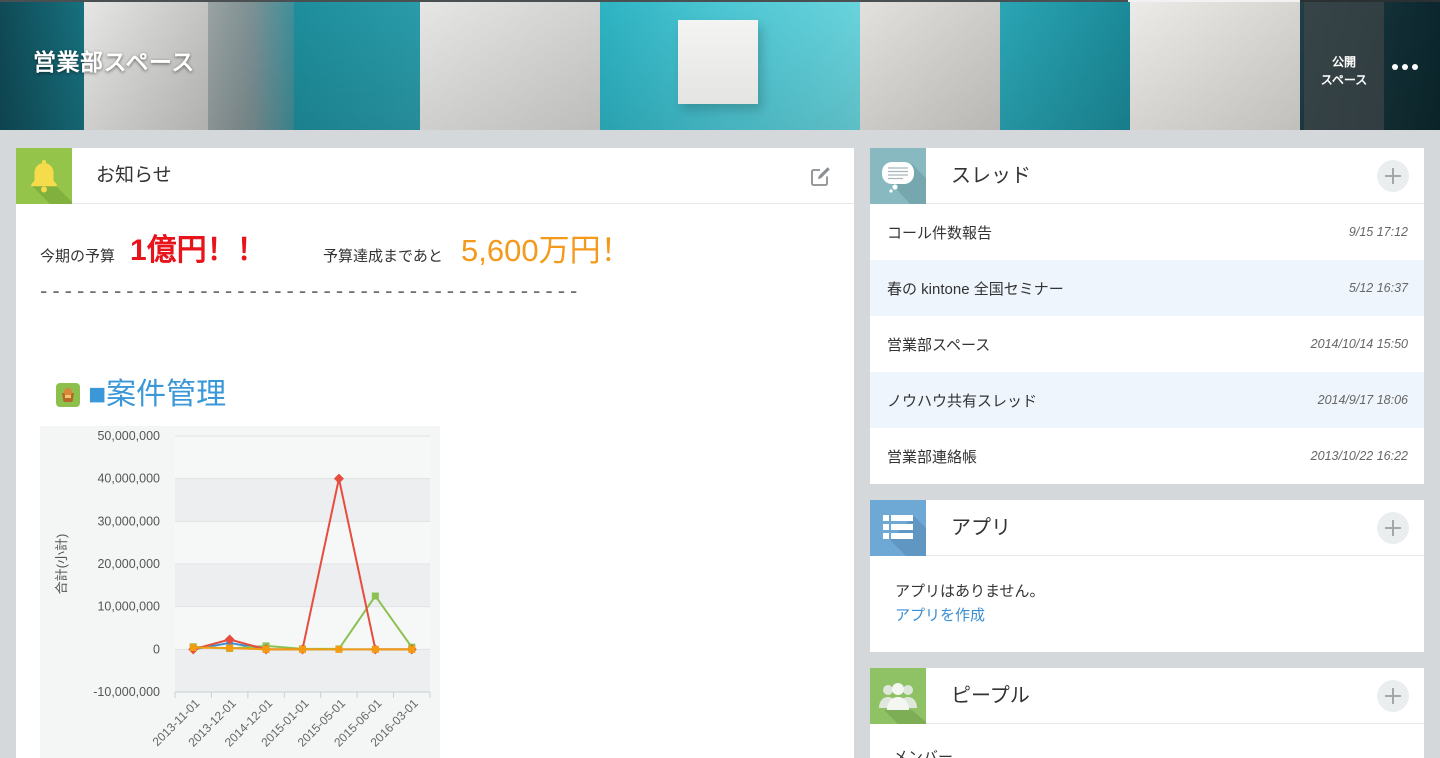  Describe the element at coordinates (198, 250) in the screenshot. I see `budget-value: 1億円！！` at that location.